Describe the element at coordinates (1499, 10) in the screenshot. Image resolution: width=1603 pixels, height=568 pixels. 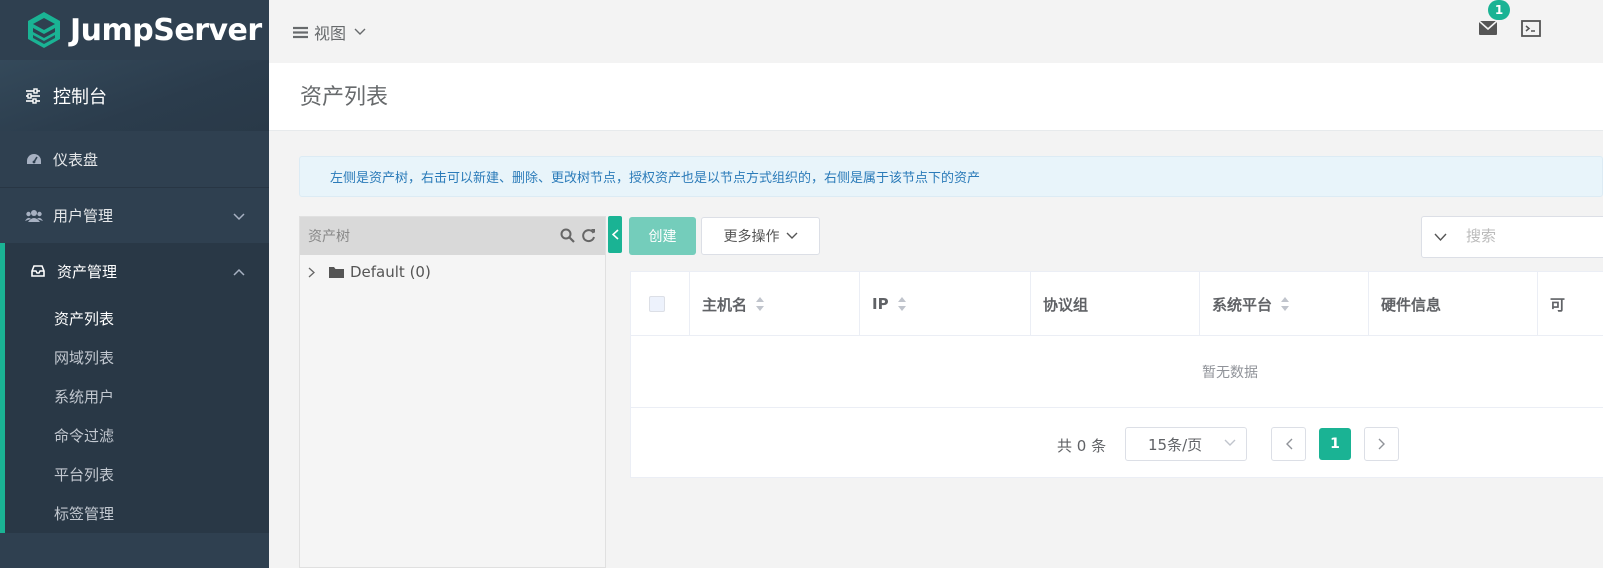
I see `notification-badge: 1` at that location.